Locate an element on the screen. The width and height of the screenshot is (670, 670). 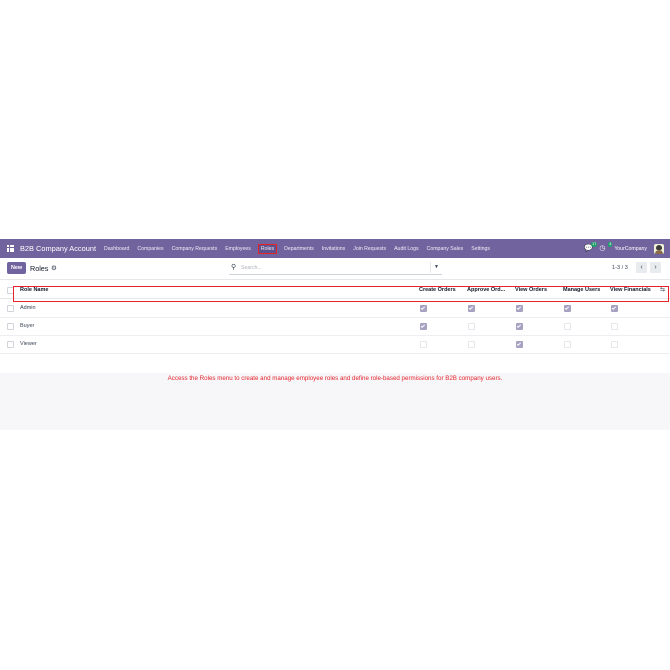
apps-grid-icon is located at coordinates (10, 248).